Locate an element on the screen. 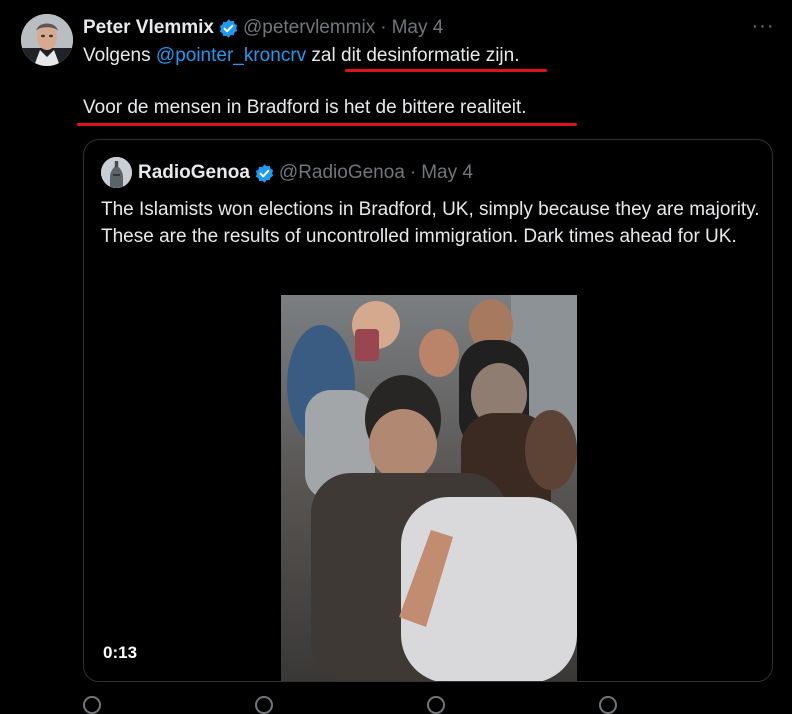 Image resolution: width=792 pixels, height=714 pixels. tweet-text-suffix: . is located at coordinates (517, 55).